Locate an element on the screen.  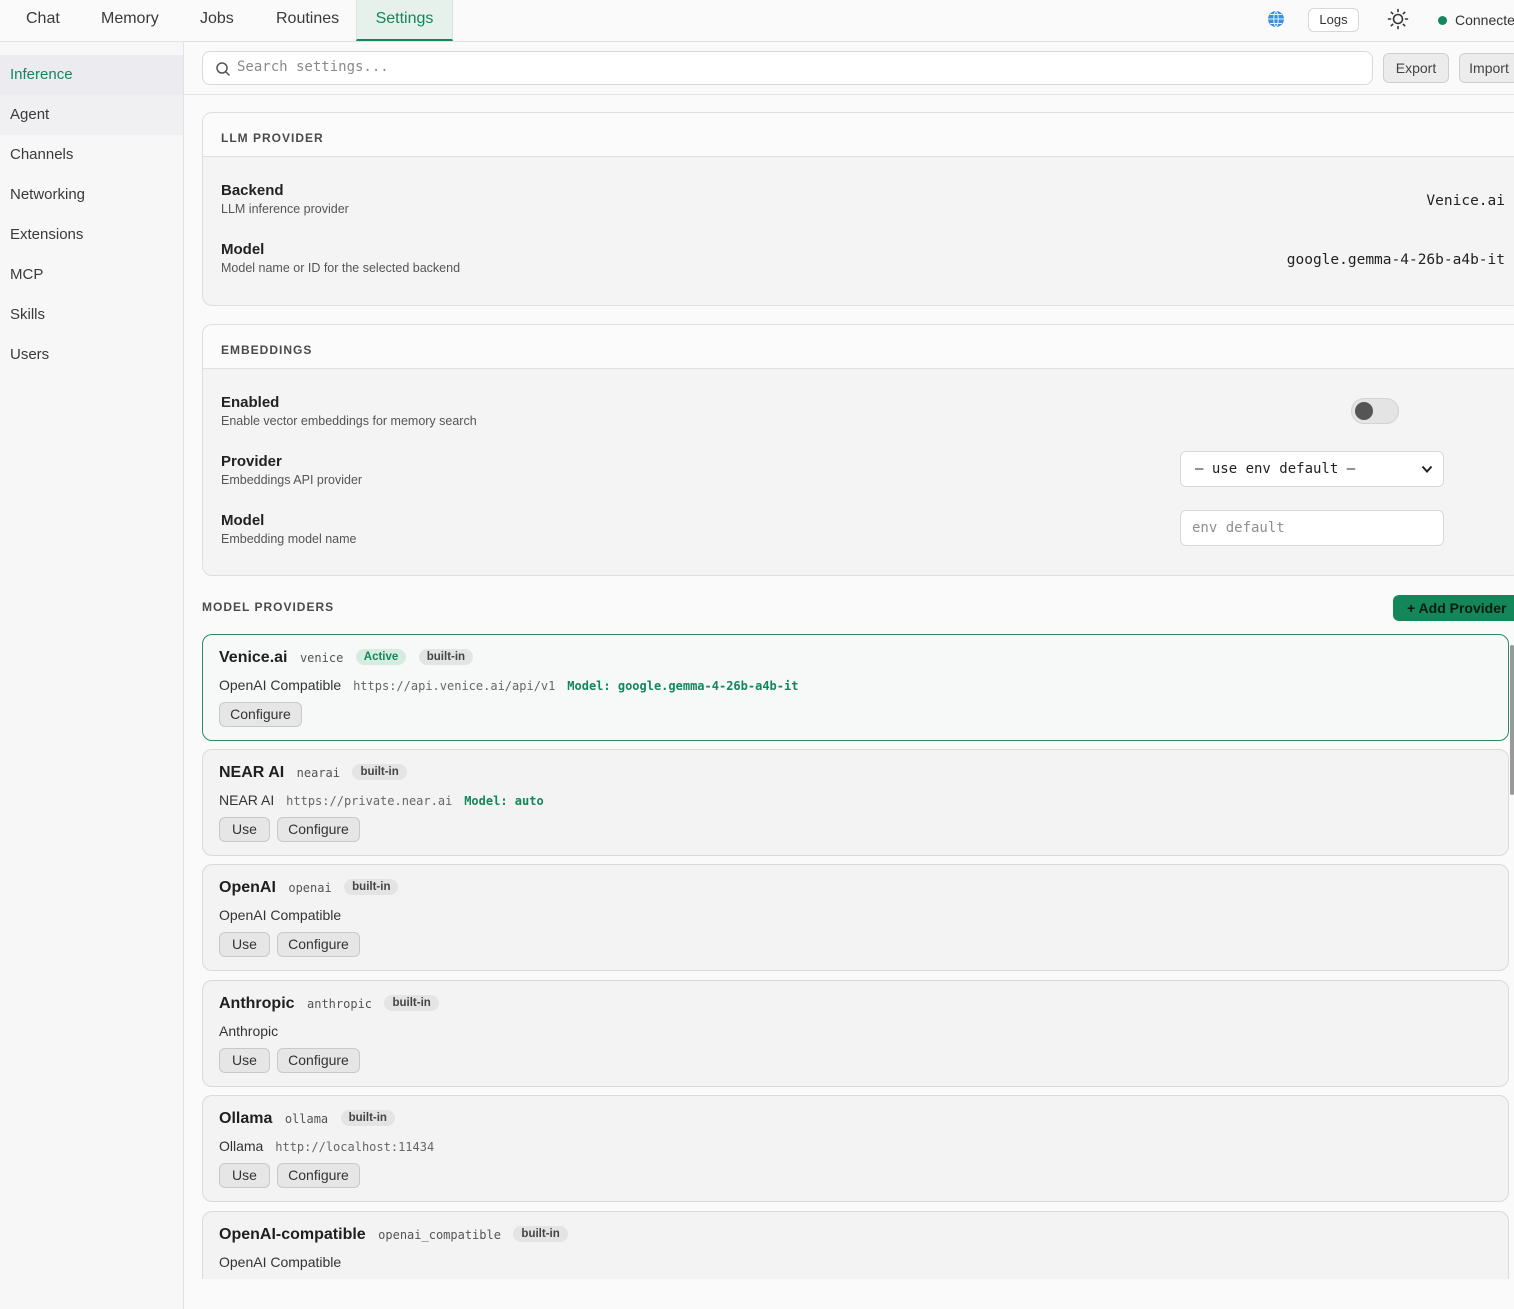
embeddings-enabled-toggle is located at coordinates (1375, 411).